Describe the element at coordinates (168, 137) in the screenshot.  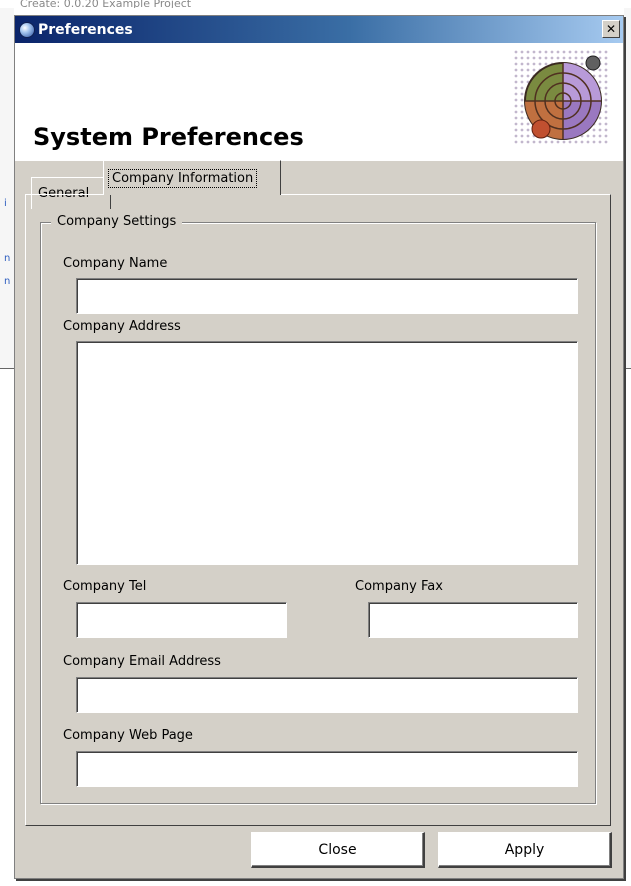
I see `page-title: System Preferences` at that location.